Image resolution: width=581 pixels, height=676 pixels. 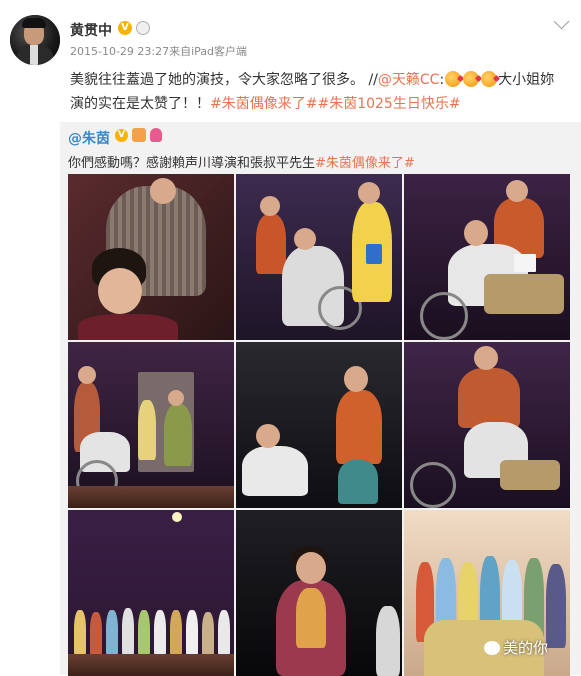 I want to click on repost-author: @朱茵, so click(x=89, y=138).